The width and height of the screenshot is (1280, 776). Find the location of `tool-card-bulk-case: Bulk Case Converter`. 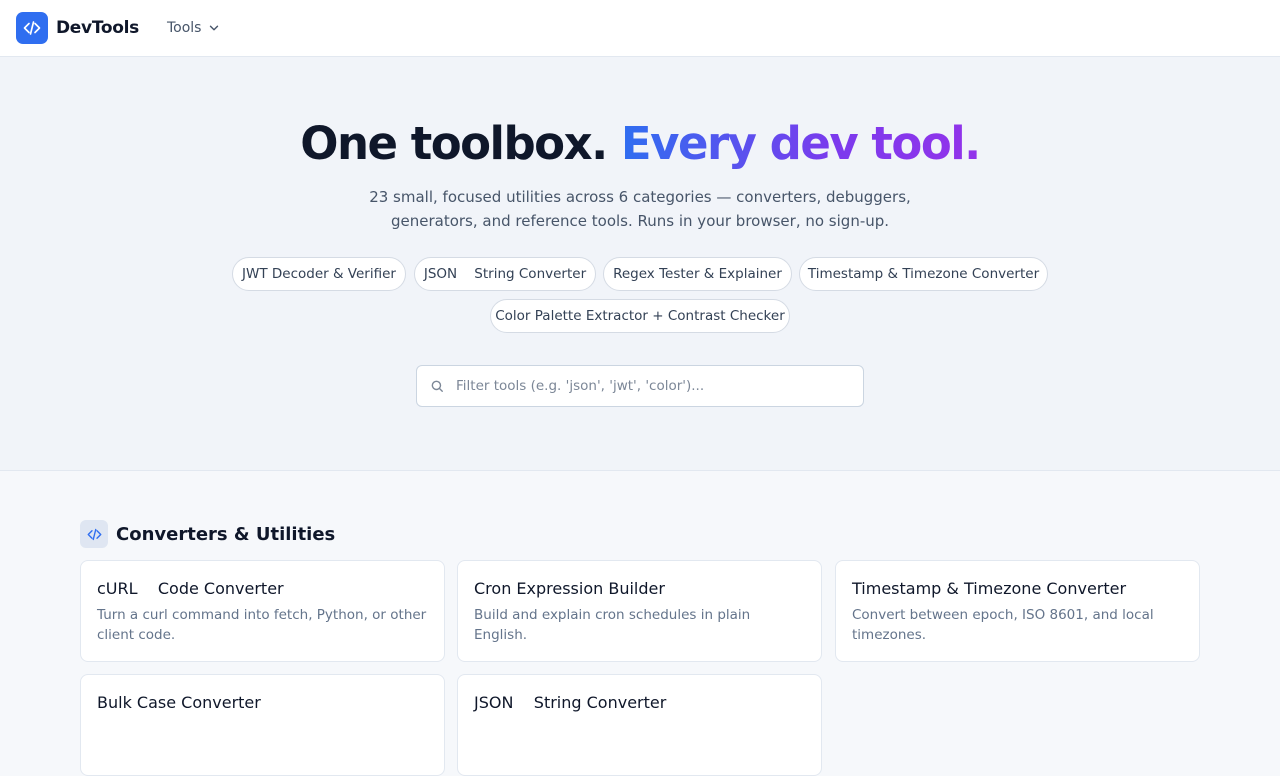

tool-card-bulk-case: Bulk Case Converter is located at coordinates (262, 725).